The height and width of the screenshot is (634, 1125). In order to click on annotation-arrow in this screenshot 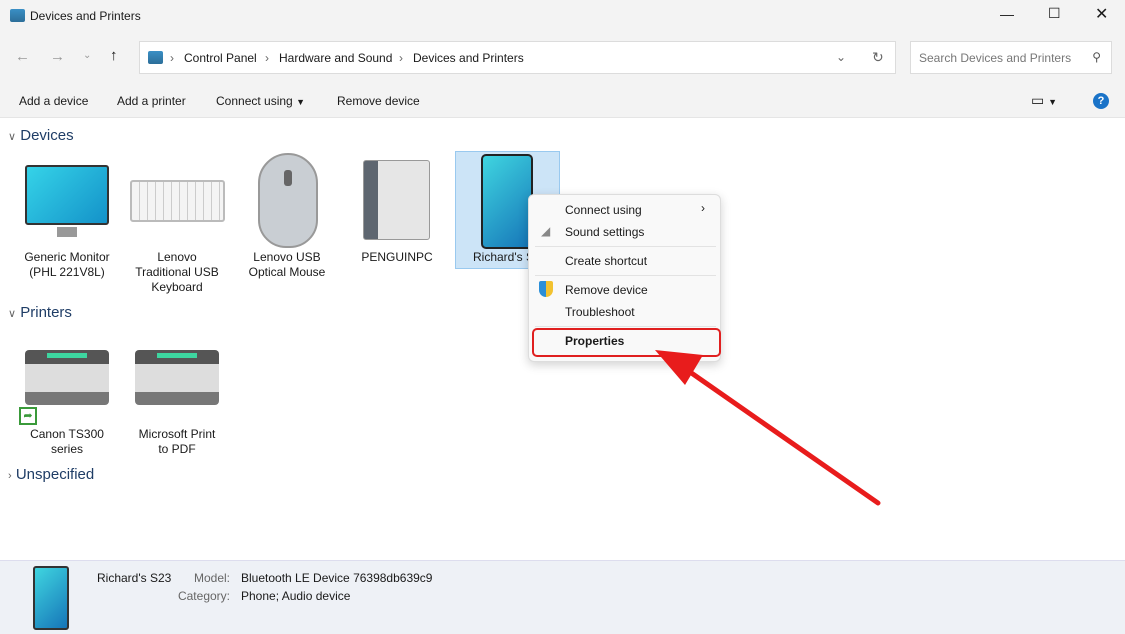, I will do `click(768, 428)`.